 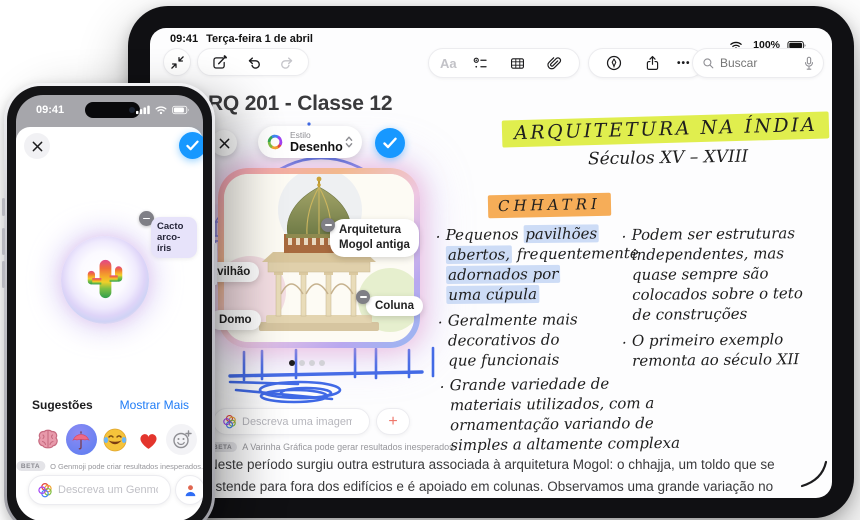 What do you see at coordinates (235, 320) in the screenshot?
I see `tag-dome: Domo` at bounding box center [235, 320].